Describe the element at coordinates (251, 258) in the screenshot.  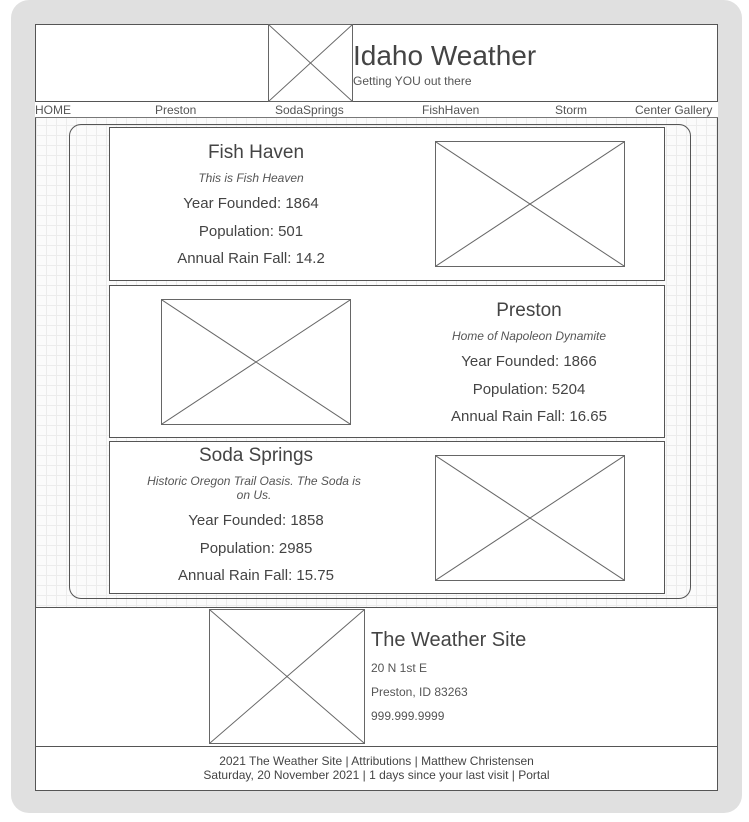
I see `town-rainfall: Annual Rain Fall: 14.2` at that location.